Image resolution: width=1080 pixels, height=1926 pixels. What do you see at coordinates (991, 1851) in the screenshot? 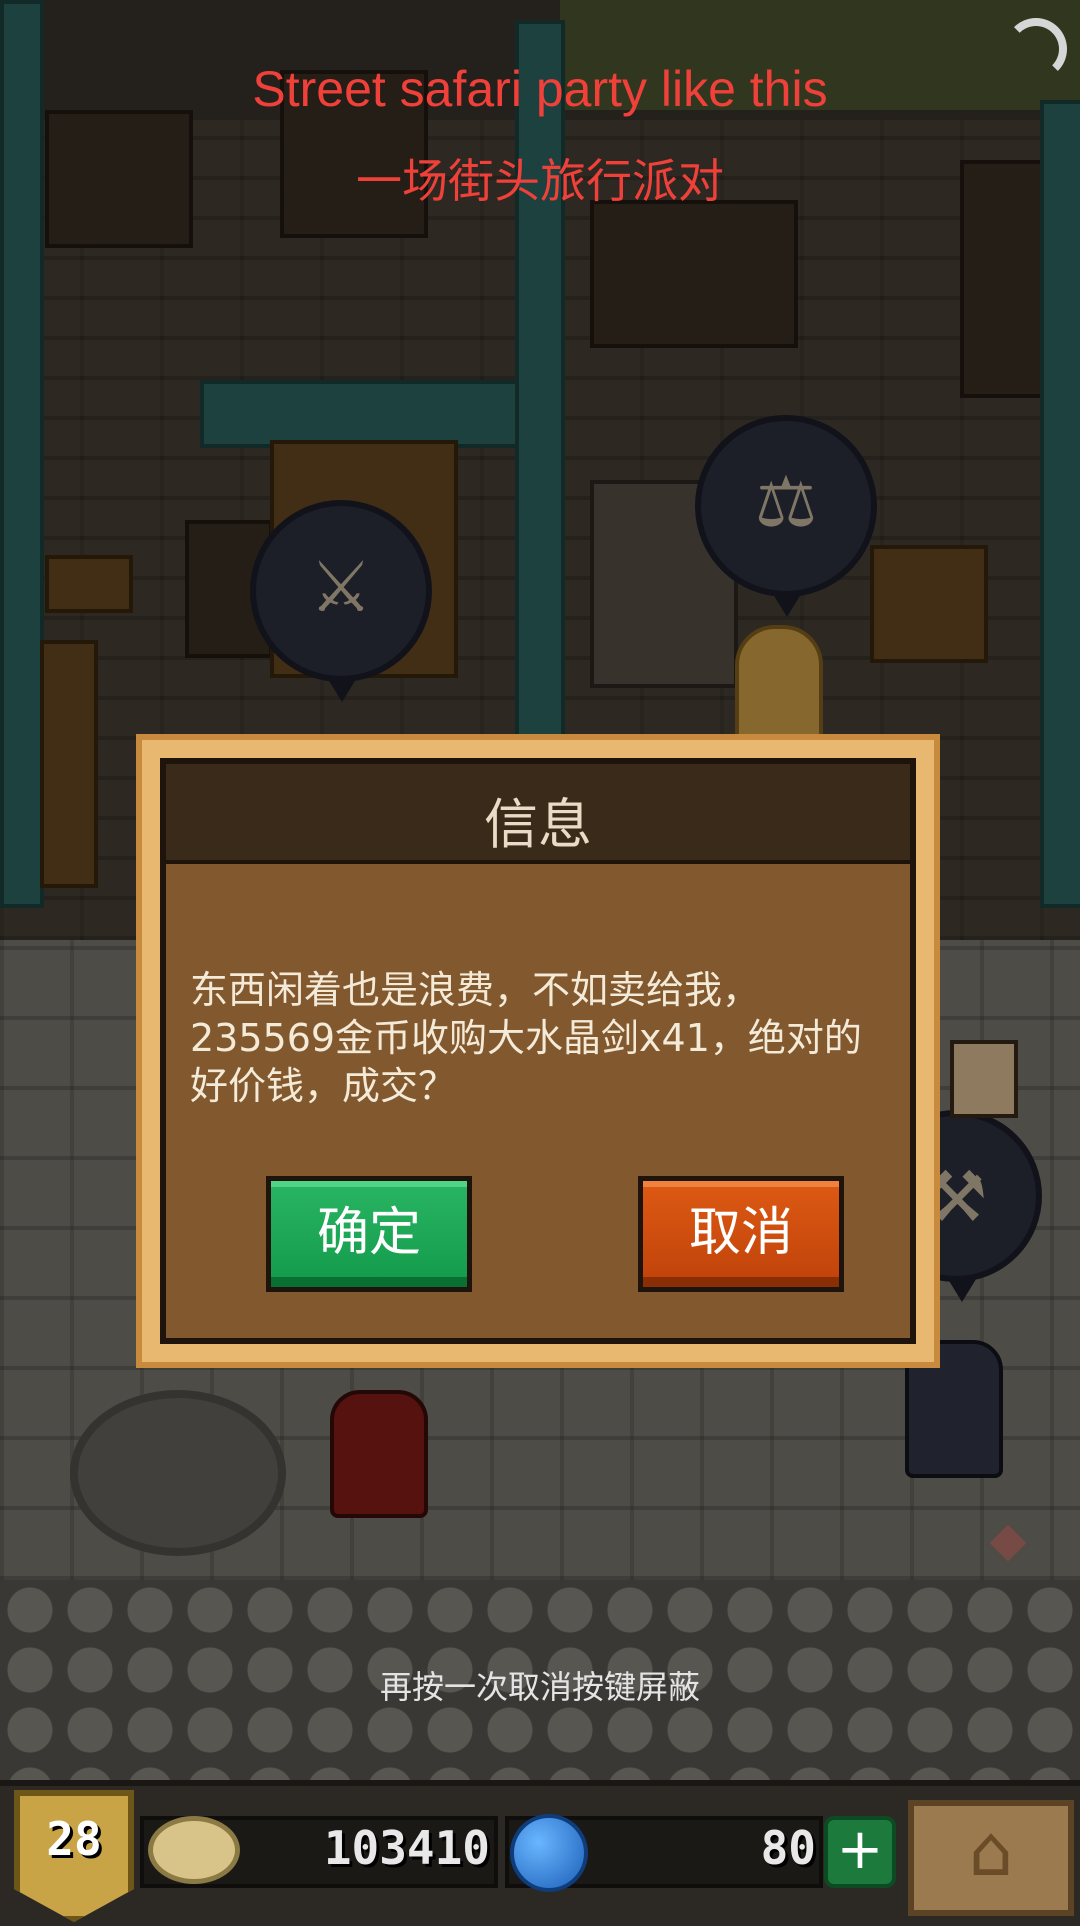
I see `home-icon: ⌂` at bounding box center [991, 1851].